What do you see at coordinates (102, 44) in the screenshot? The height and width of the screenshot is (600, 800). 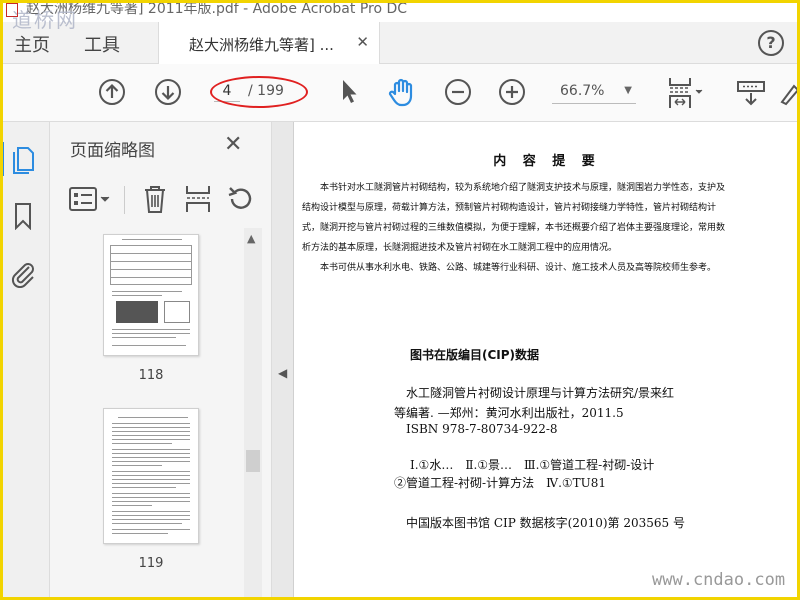 I see `tab-tools: 工具` at bounding box center [102, 44].